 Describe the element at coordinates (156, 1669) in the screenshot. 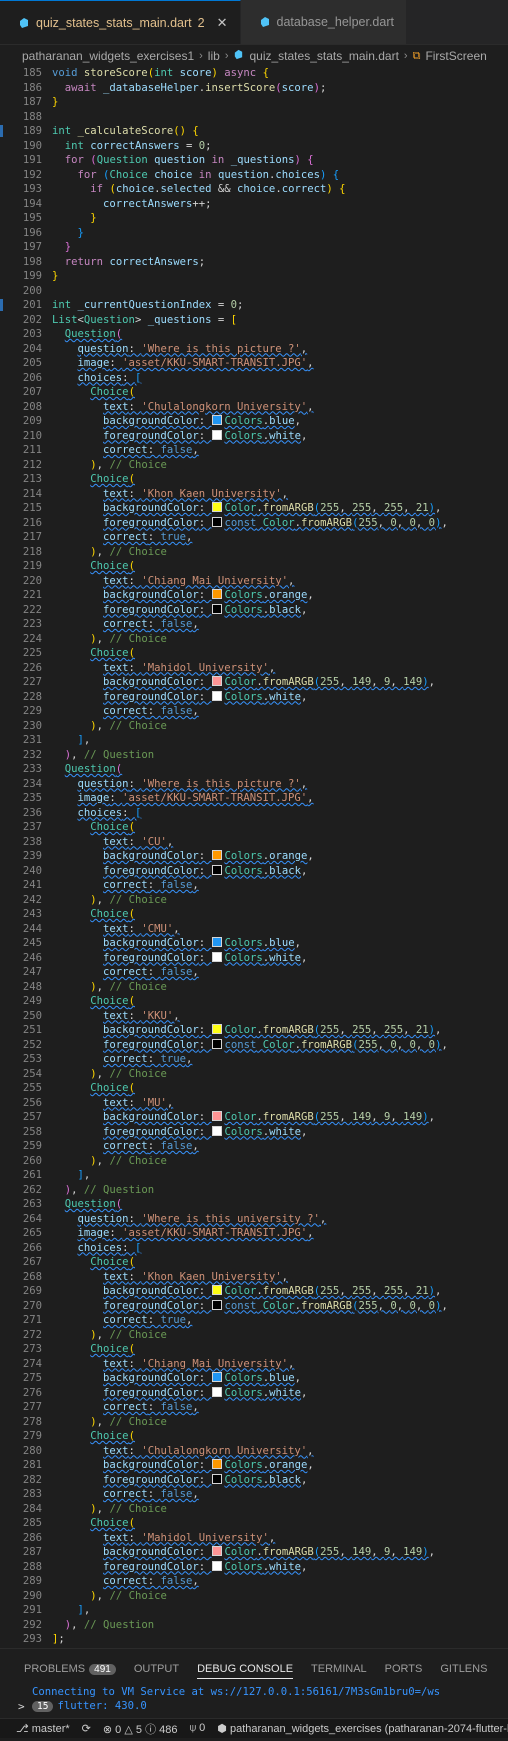

I see `tab-output: OUTPUT` at that location.